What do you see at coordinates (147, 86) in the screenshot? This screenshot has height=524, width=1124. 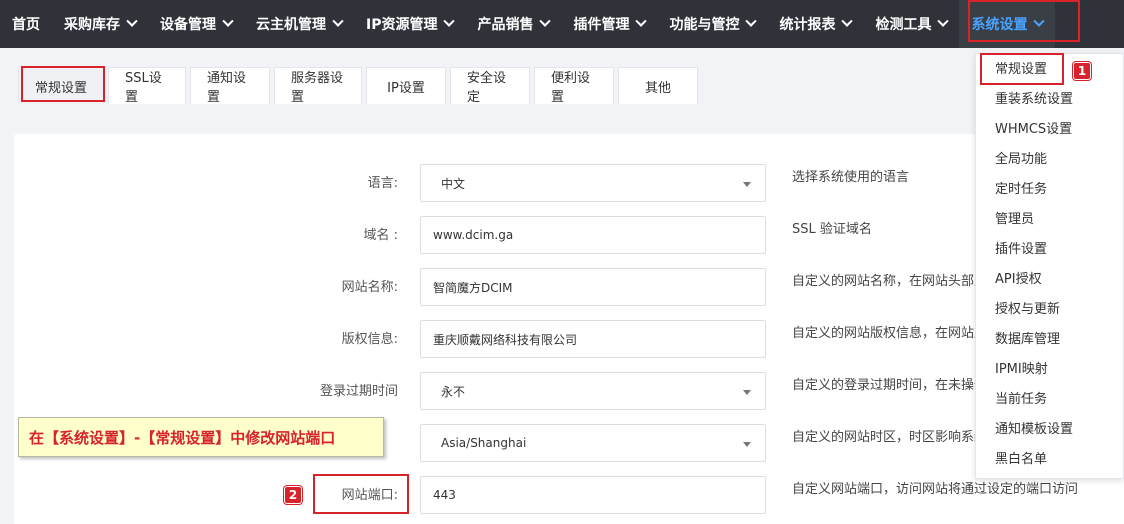 I see `tab-ssl-settings: SSL设置` at bounding box center [147, 86].